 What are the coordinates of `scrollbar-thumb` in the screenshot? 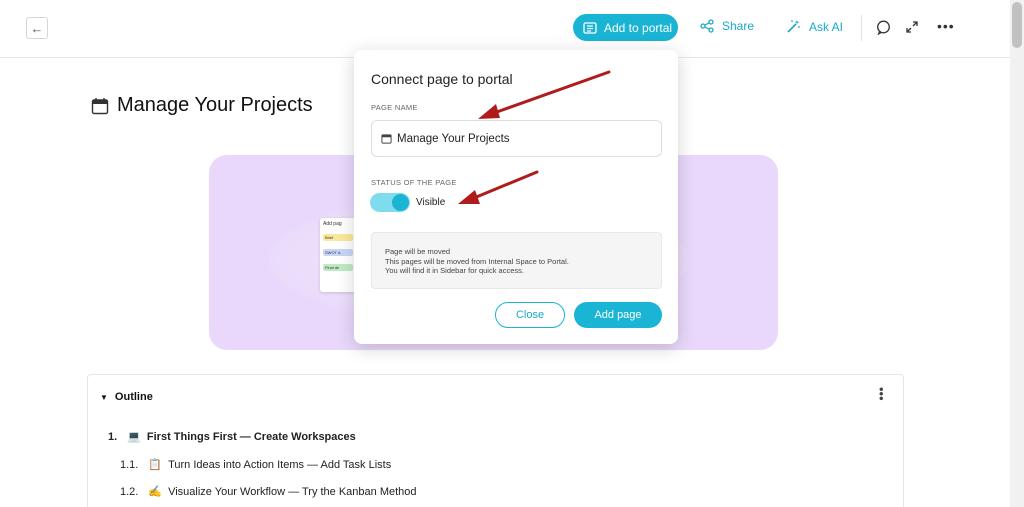 It's located at (1017, 25).